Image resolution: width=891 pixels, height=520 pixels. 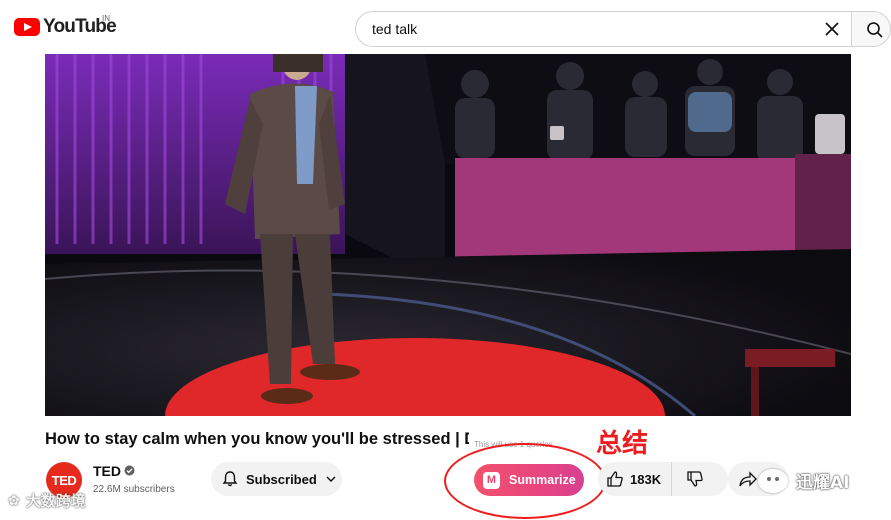 I want to click on watermark-right: 迅耀AI, so click(x=803, y=480).